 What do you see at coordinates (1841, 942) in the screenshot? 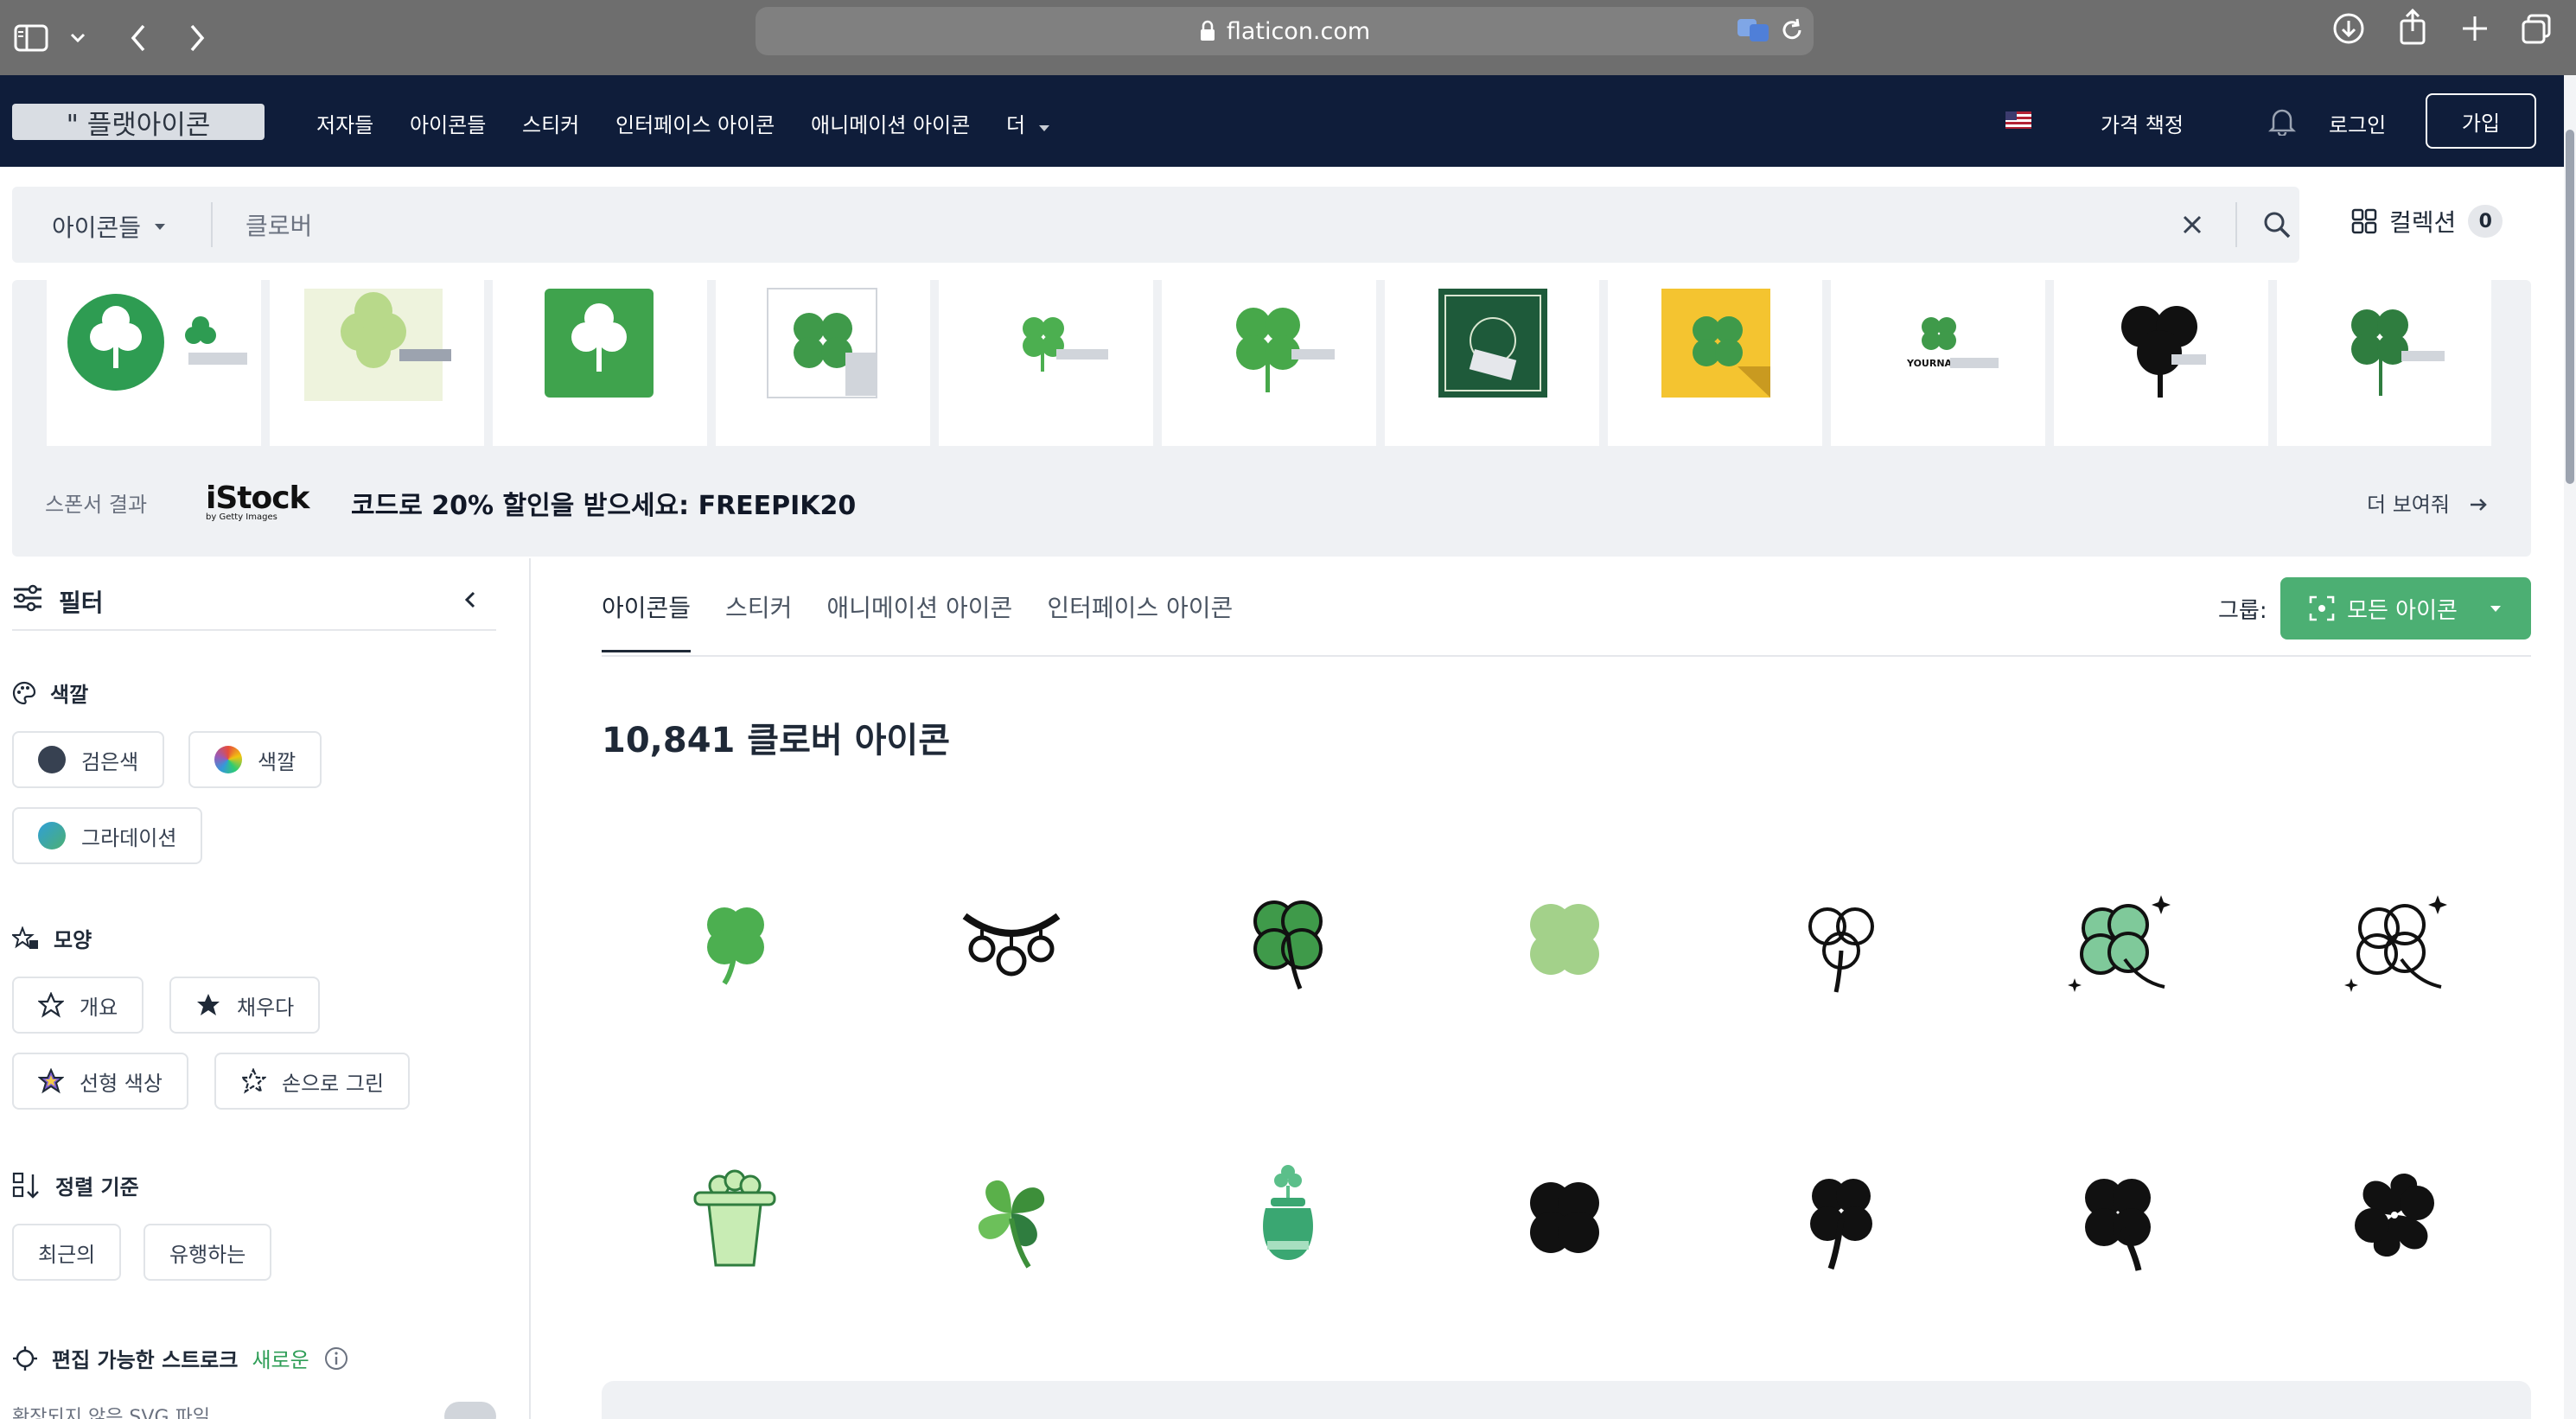
I see `shamrock-outline-icon` at bounding box center [1841, 942].